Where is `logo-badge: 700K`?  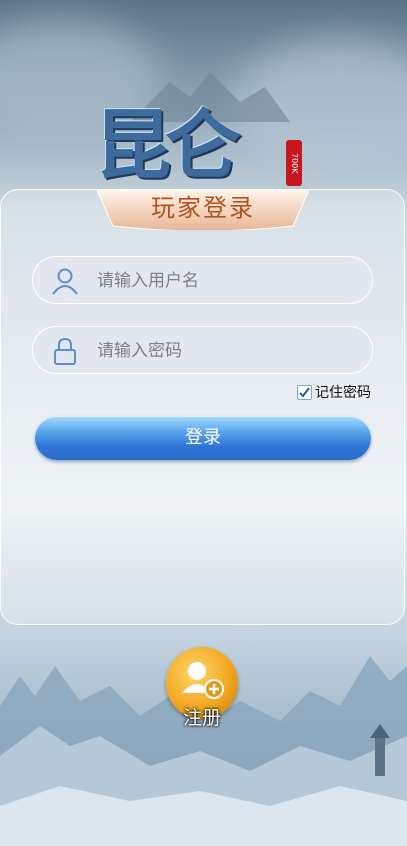
logo-badge: 700K is located at coordinates (294, 163).